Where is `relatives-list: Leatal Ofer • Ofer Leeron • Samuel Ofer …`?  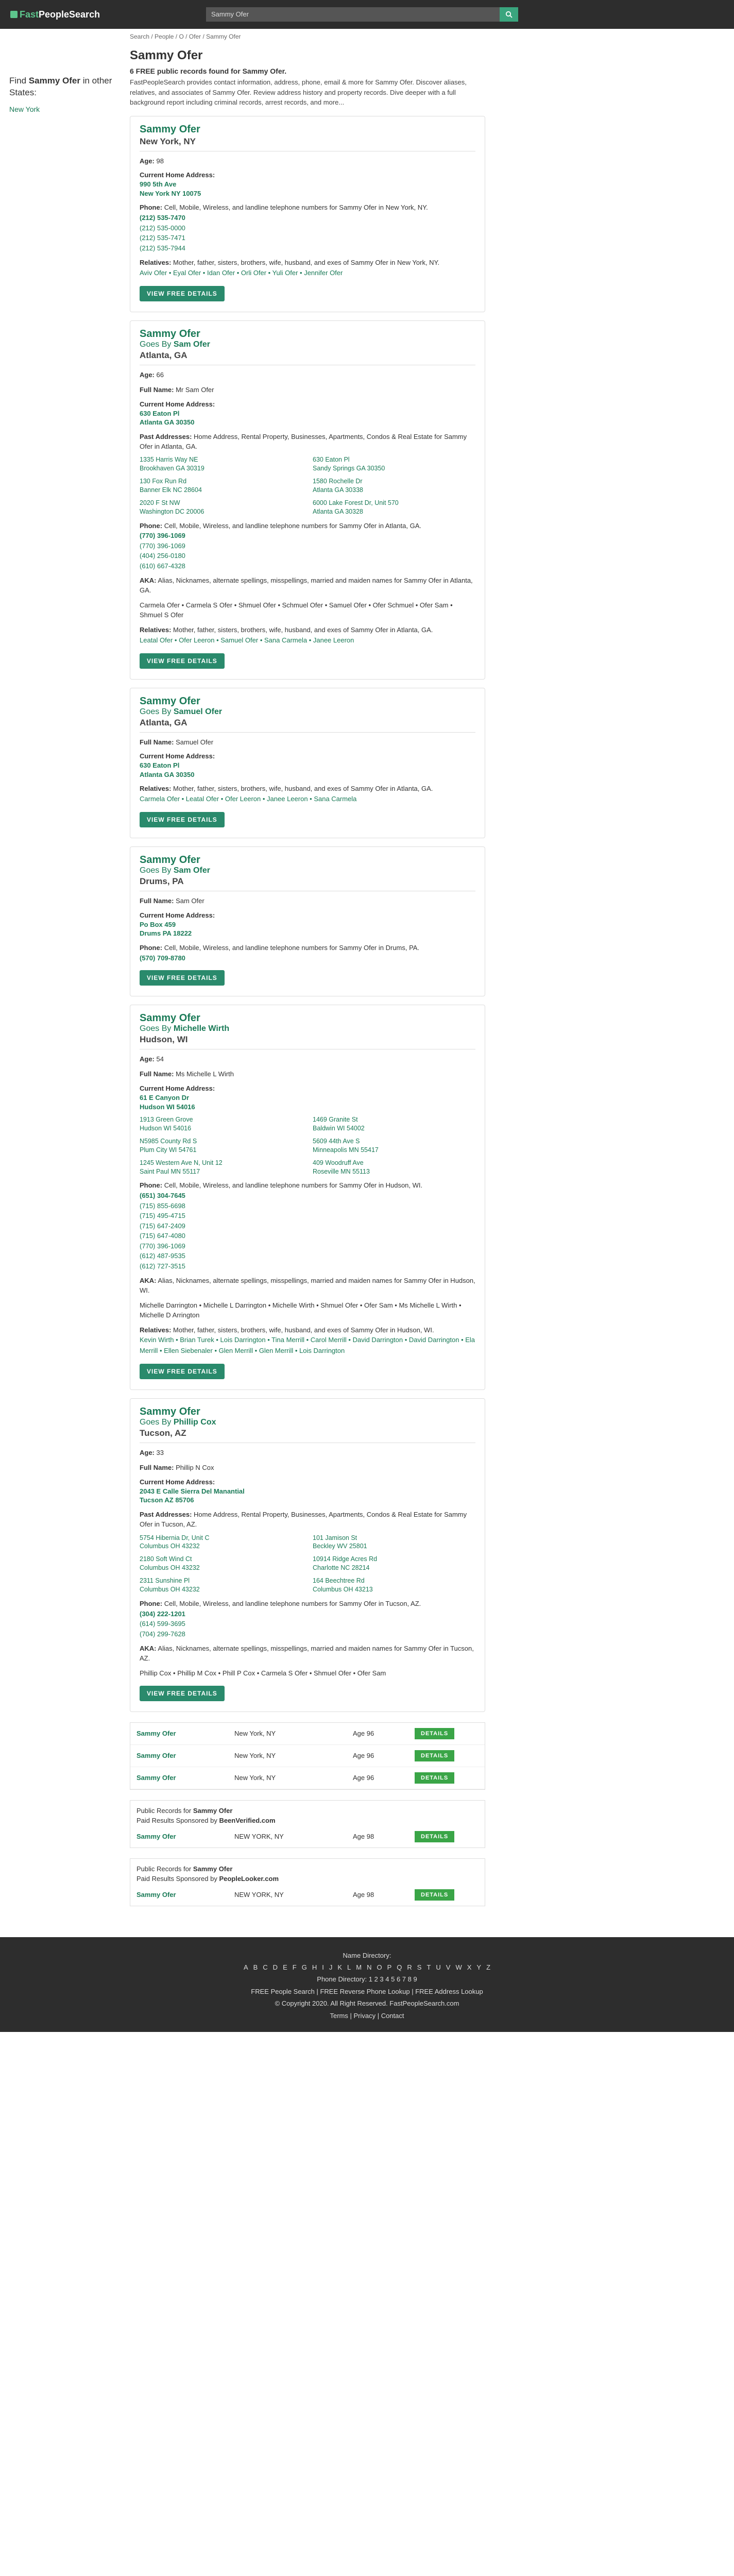
relatives-list: Leatal Ofer • Ofer Leeron • Samuel Ofer … is located at coordinates (307, 640).